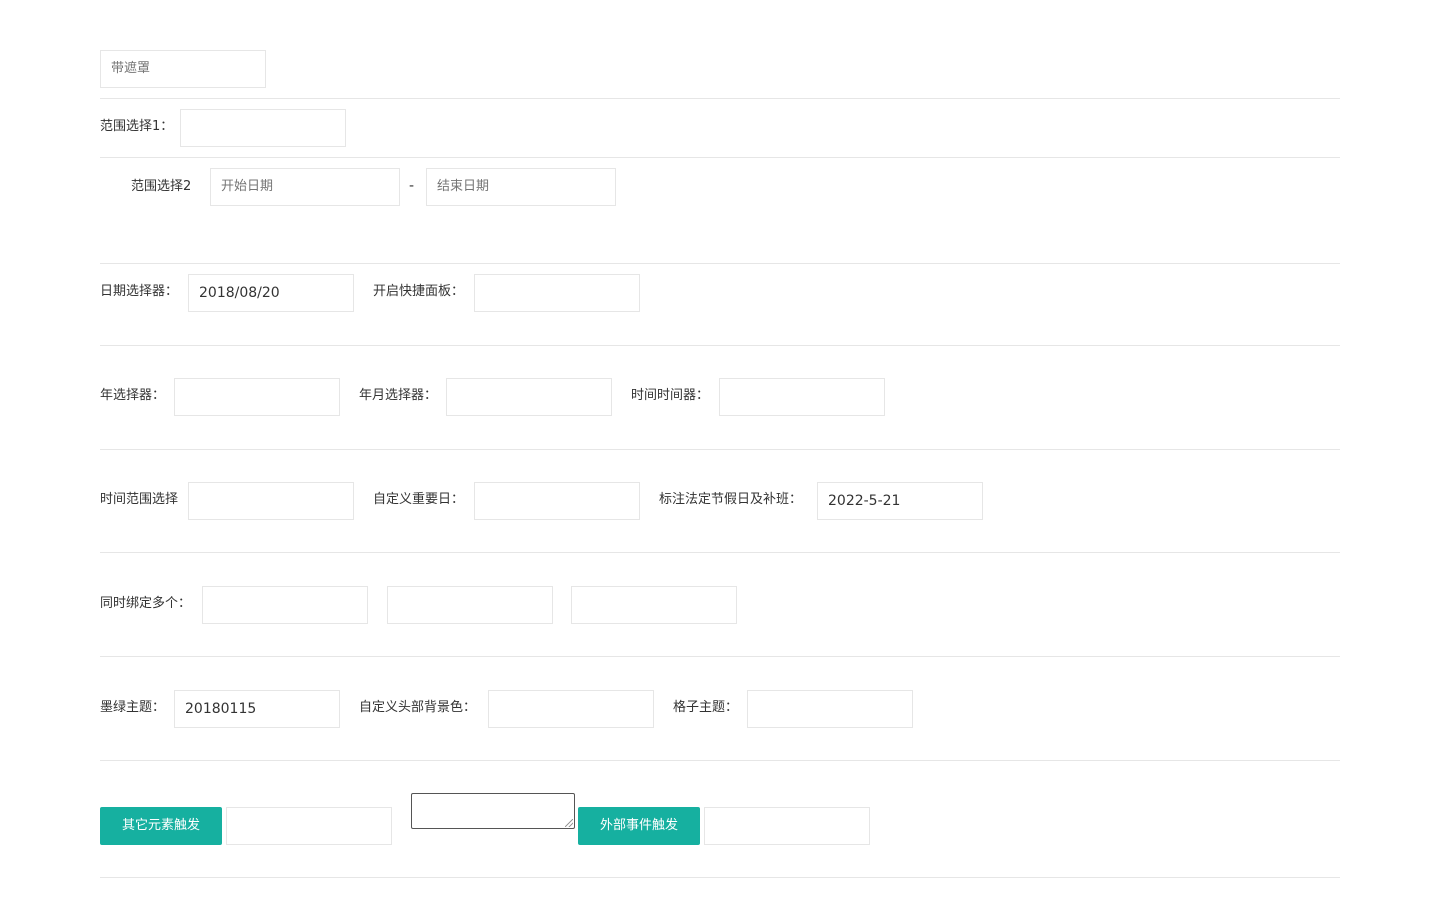  What do you see at coordinates (271, 293) in the screenshot?
I see `date-picker-input: 2018/08/20` at bounding box center [271, 293].